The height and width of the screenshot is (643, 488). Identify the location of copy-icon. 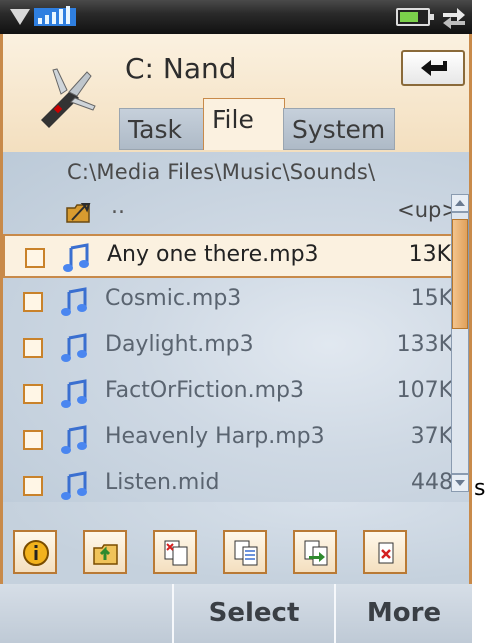
(246, 553).